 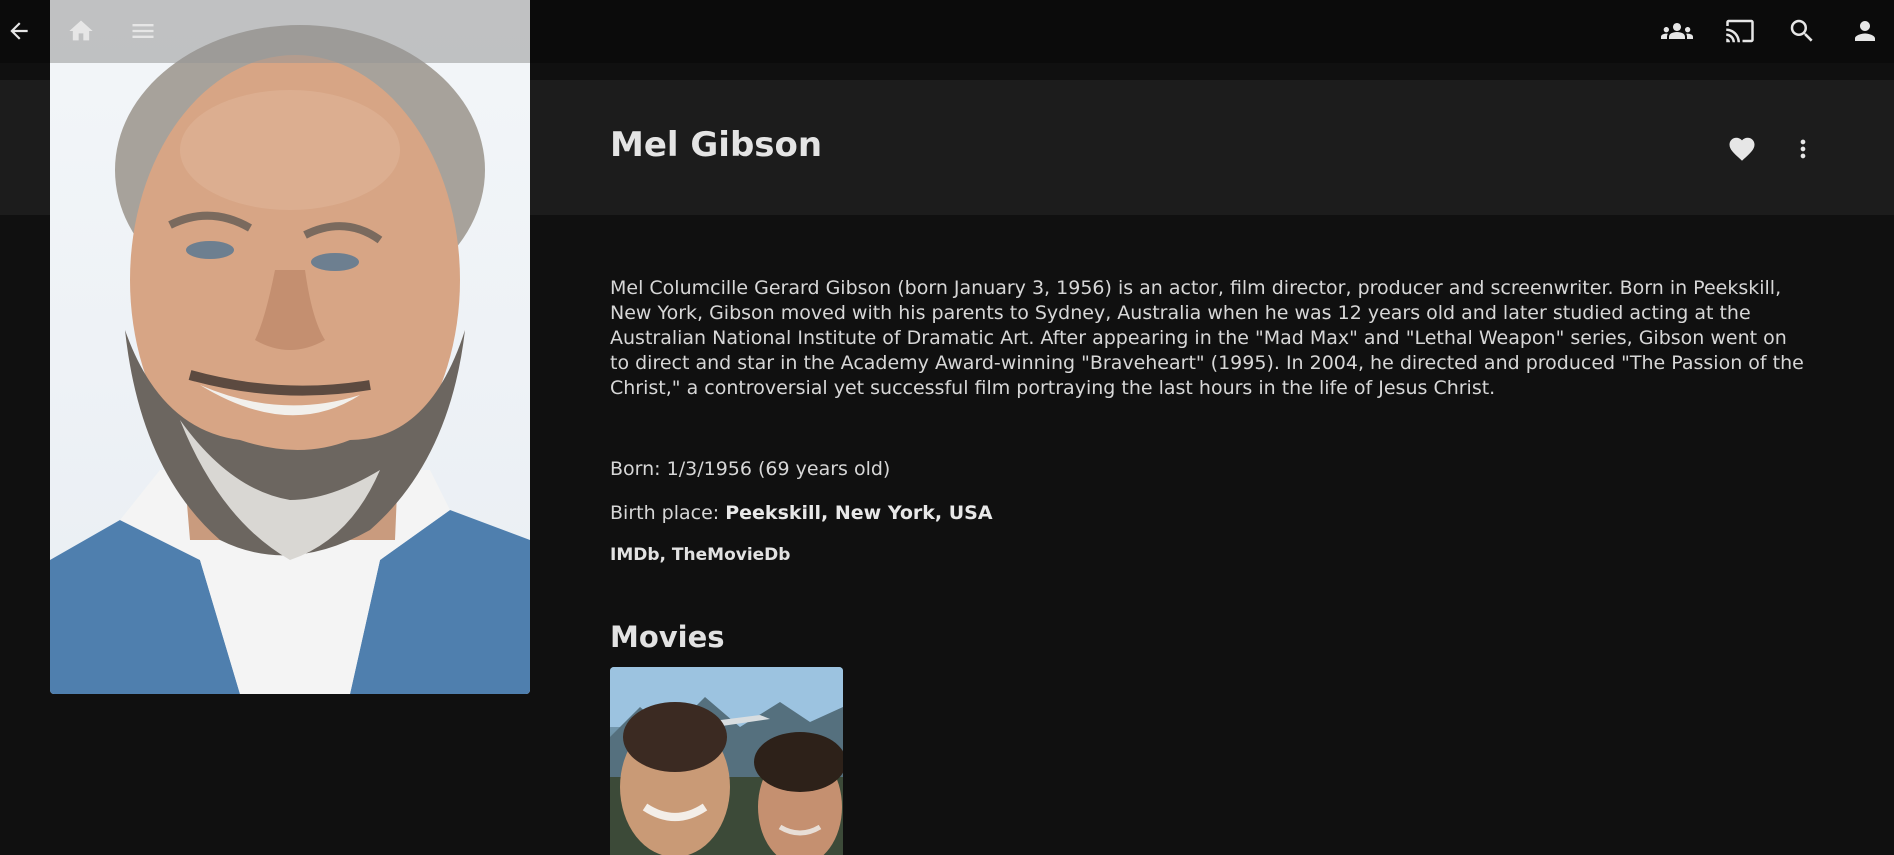 I want to click on more-vert-icon, so click(x=1803, y=149).